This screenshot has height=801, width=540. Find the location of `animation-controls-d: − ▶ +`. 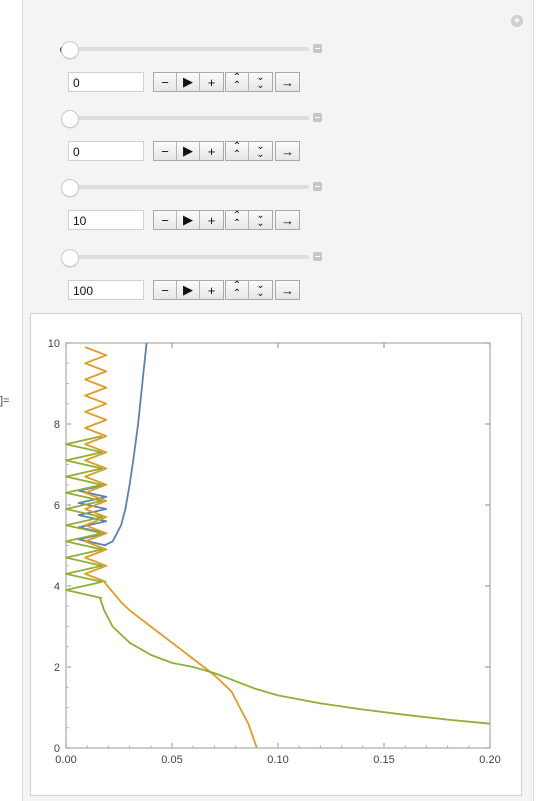

animation-controls-d: − ▶ + is located at coordinates (188, 151).